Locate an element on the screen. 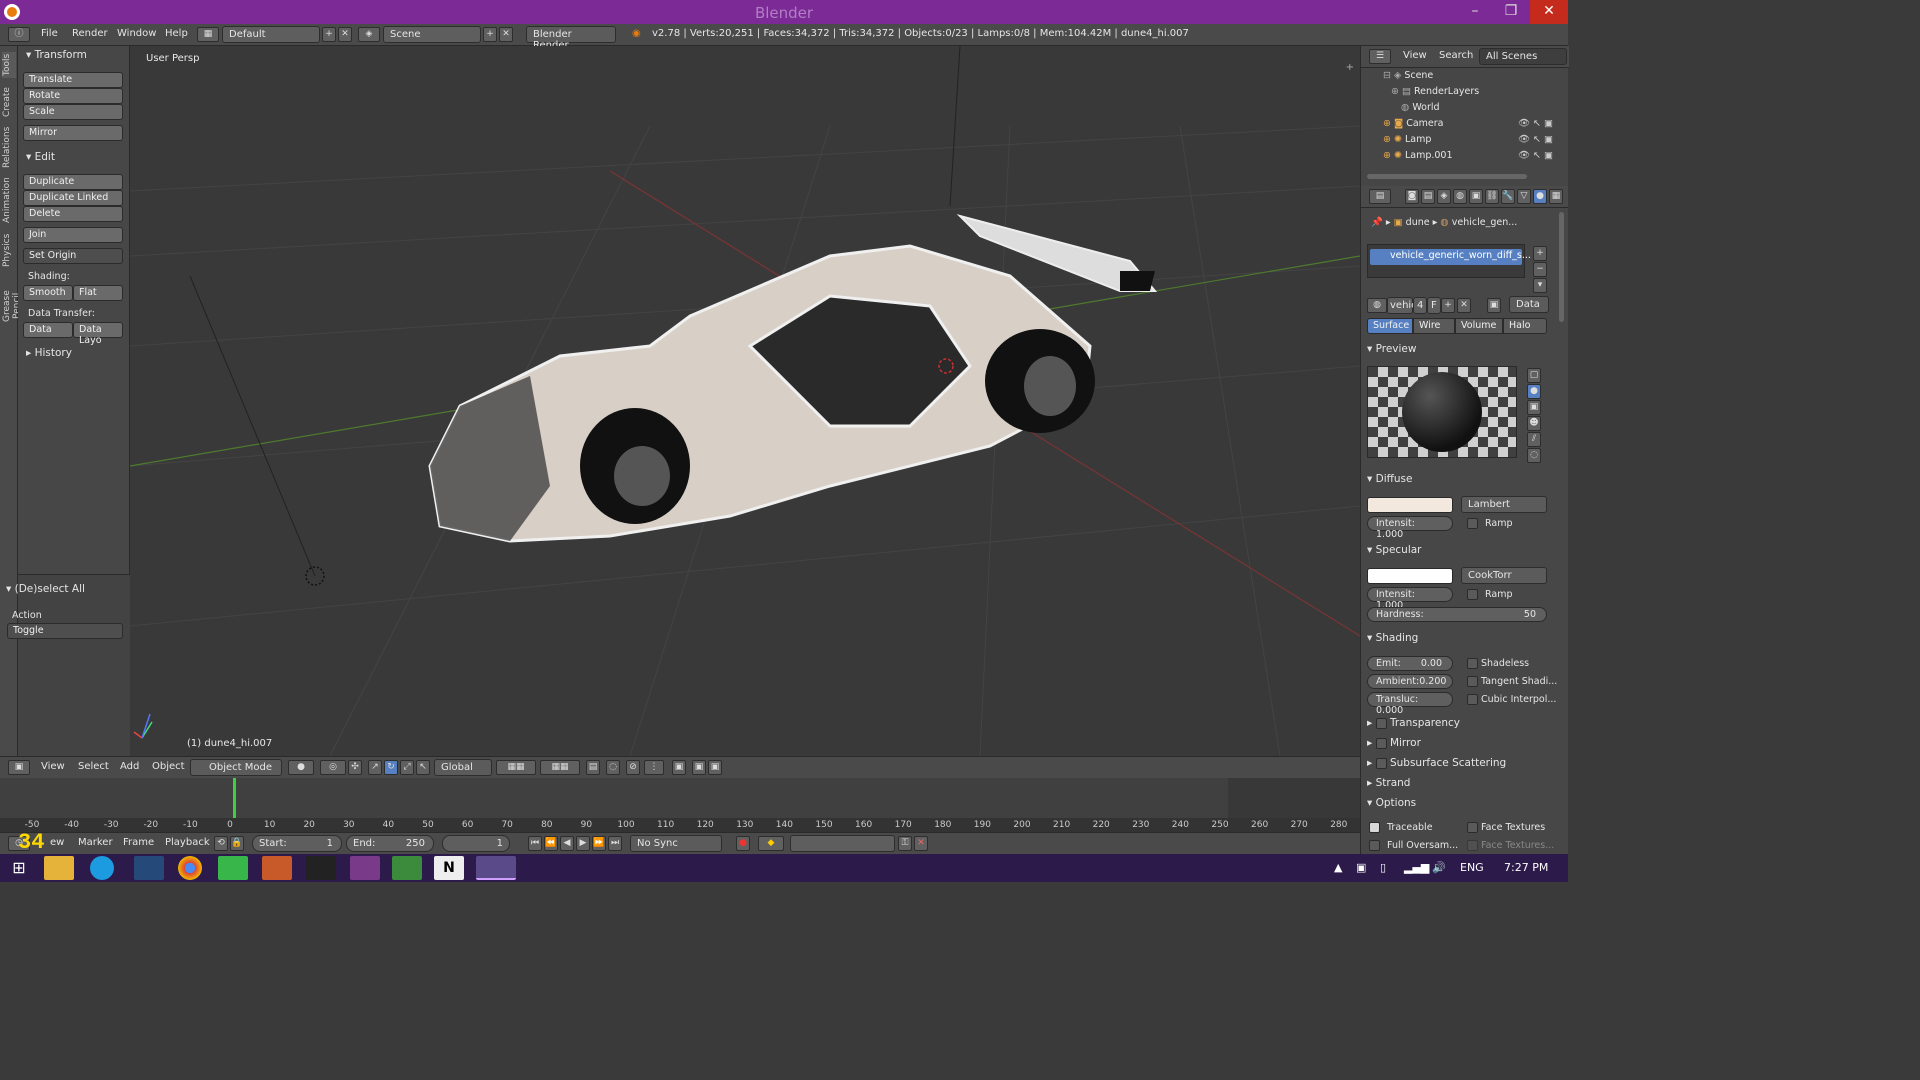 The image size is (1920, 1080). diffuse-ramp-checkbox is located at coordinates (1472, 523).